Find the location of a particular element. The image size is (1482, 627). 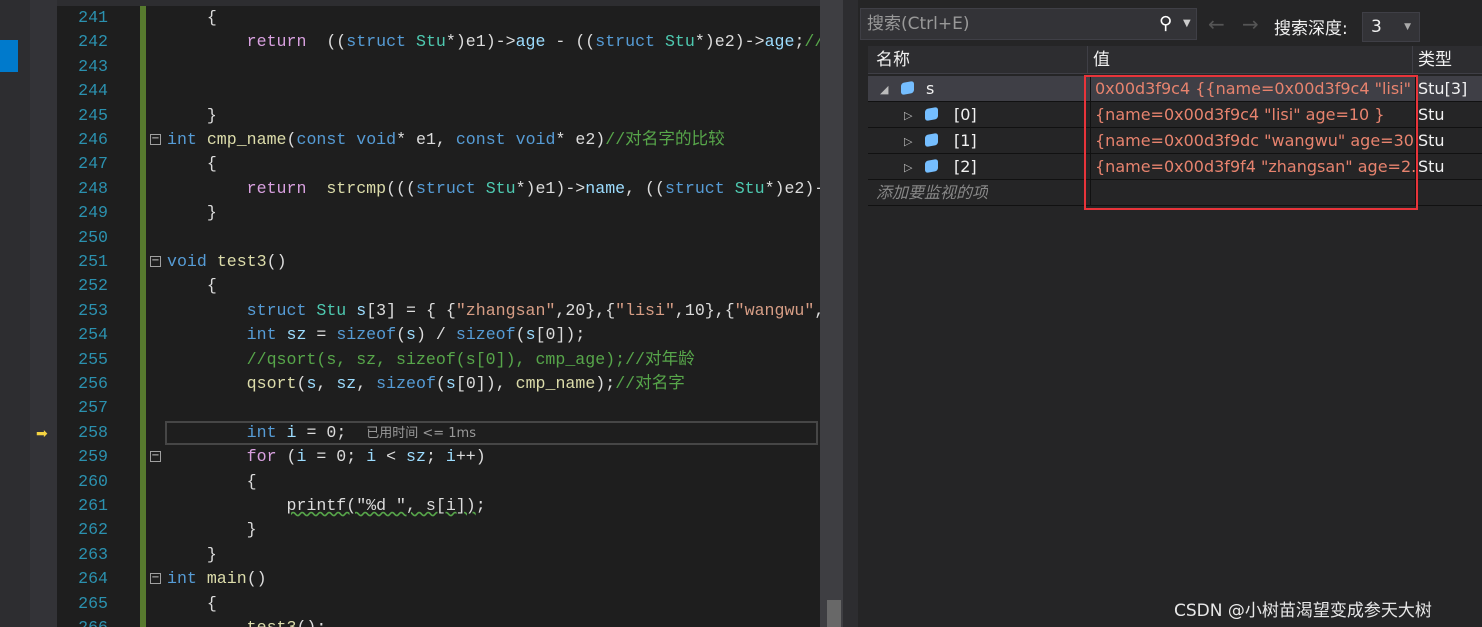

code-line: 249 } is located at coordinates (438, 213).